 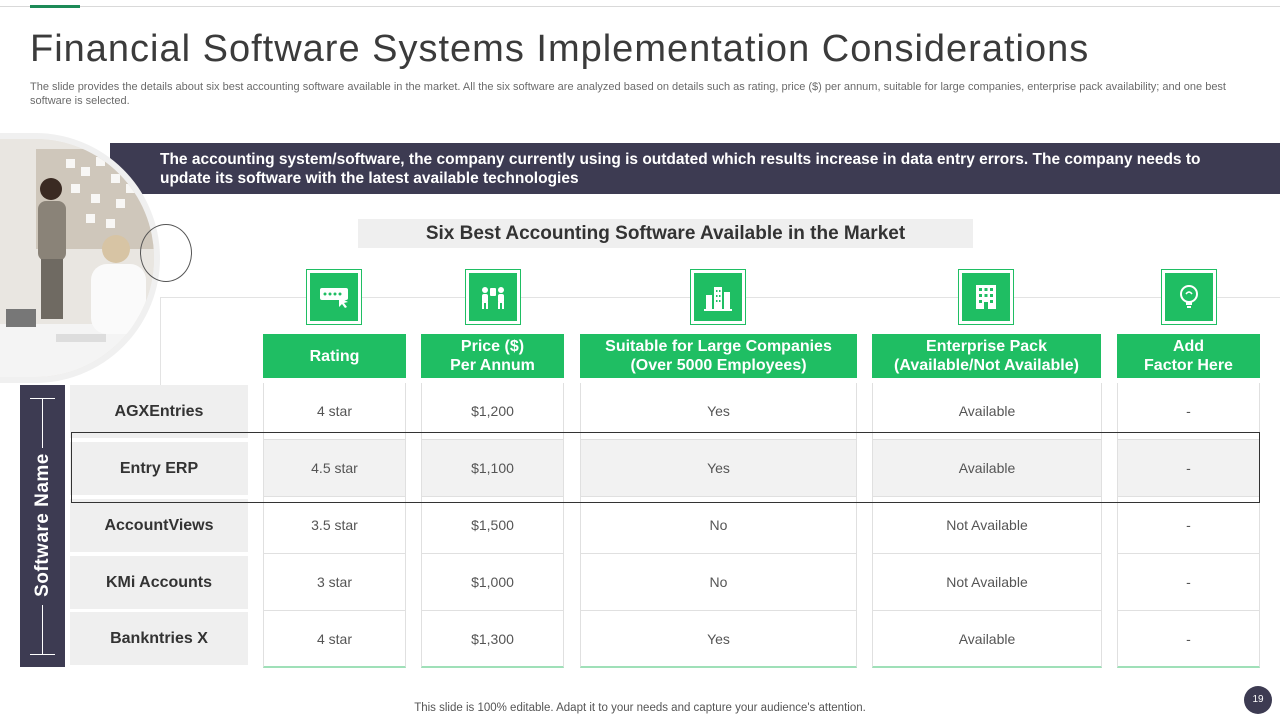 I want to click on header-rating-label: Rating, so click(x=334, y=356).